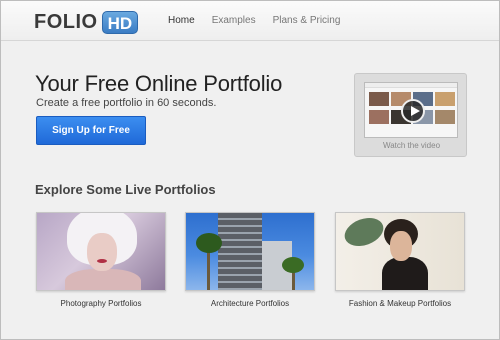 The height and width of the screenshot is (340, 500). Describe the element at coordinates (411, 145) in the screenshot. I see `video-caption: Watch the video` at that location.